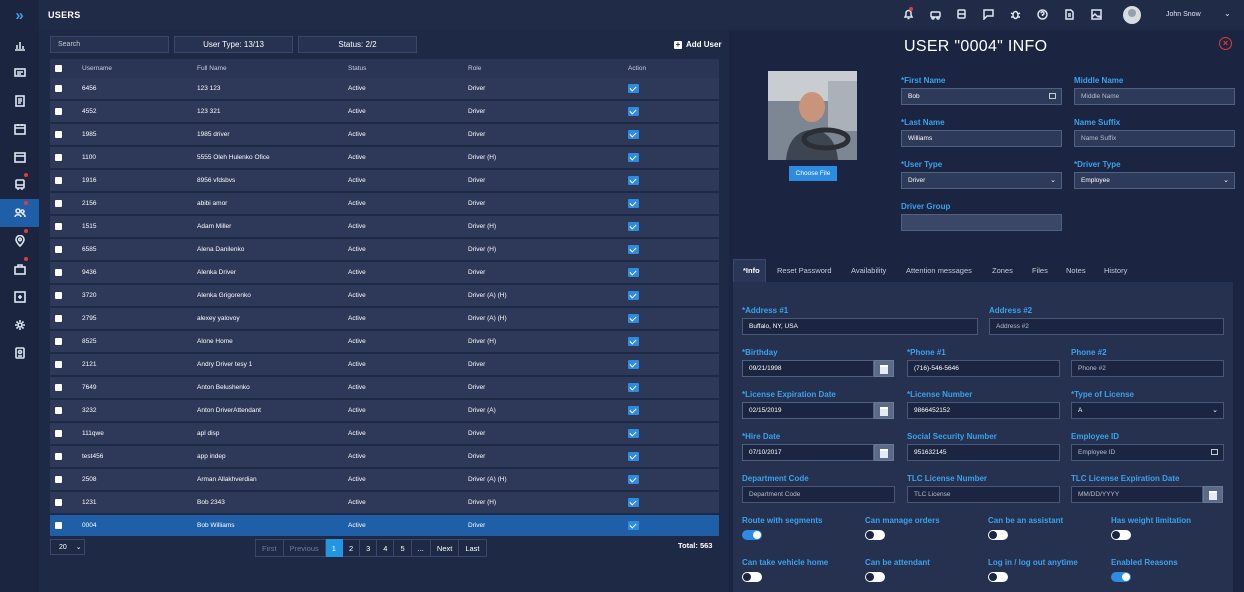 This screenshot has width=1244, height=592. Describe the element at coordinates (384, 181) in the screenshot. I see `table-row: 1916 8956 vfdsbvs Active Driver` at that location.